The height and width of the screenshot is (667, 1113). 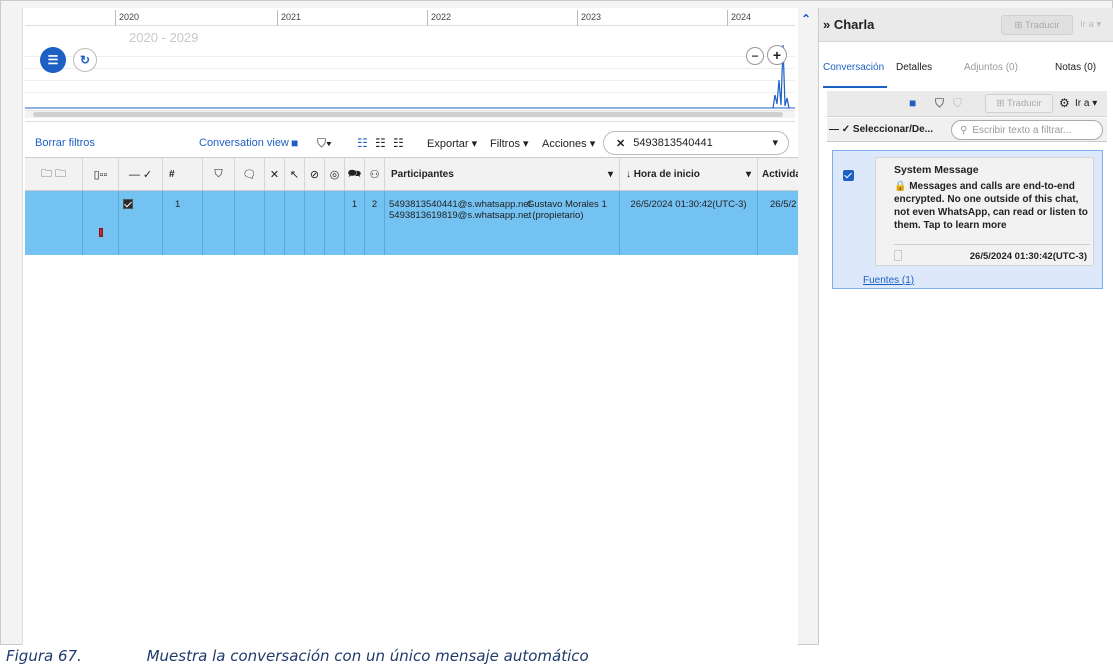 What do you see at coordinates (141, 223) in the screenshot?
I see `row-checkbox-cell` at bounding box center [141, 223].